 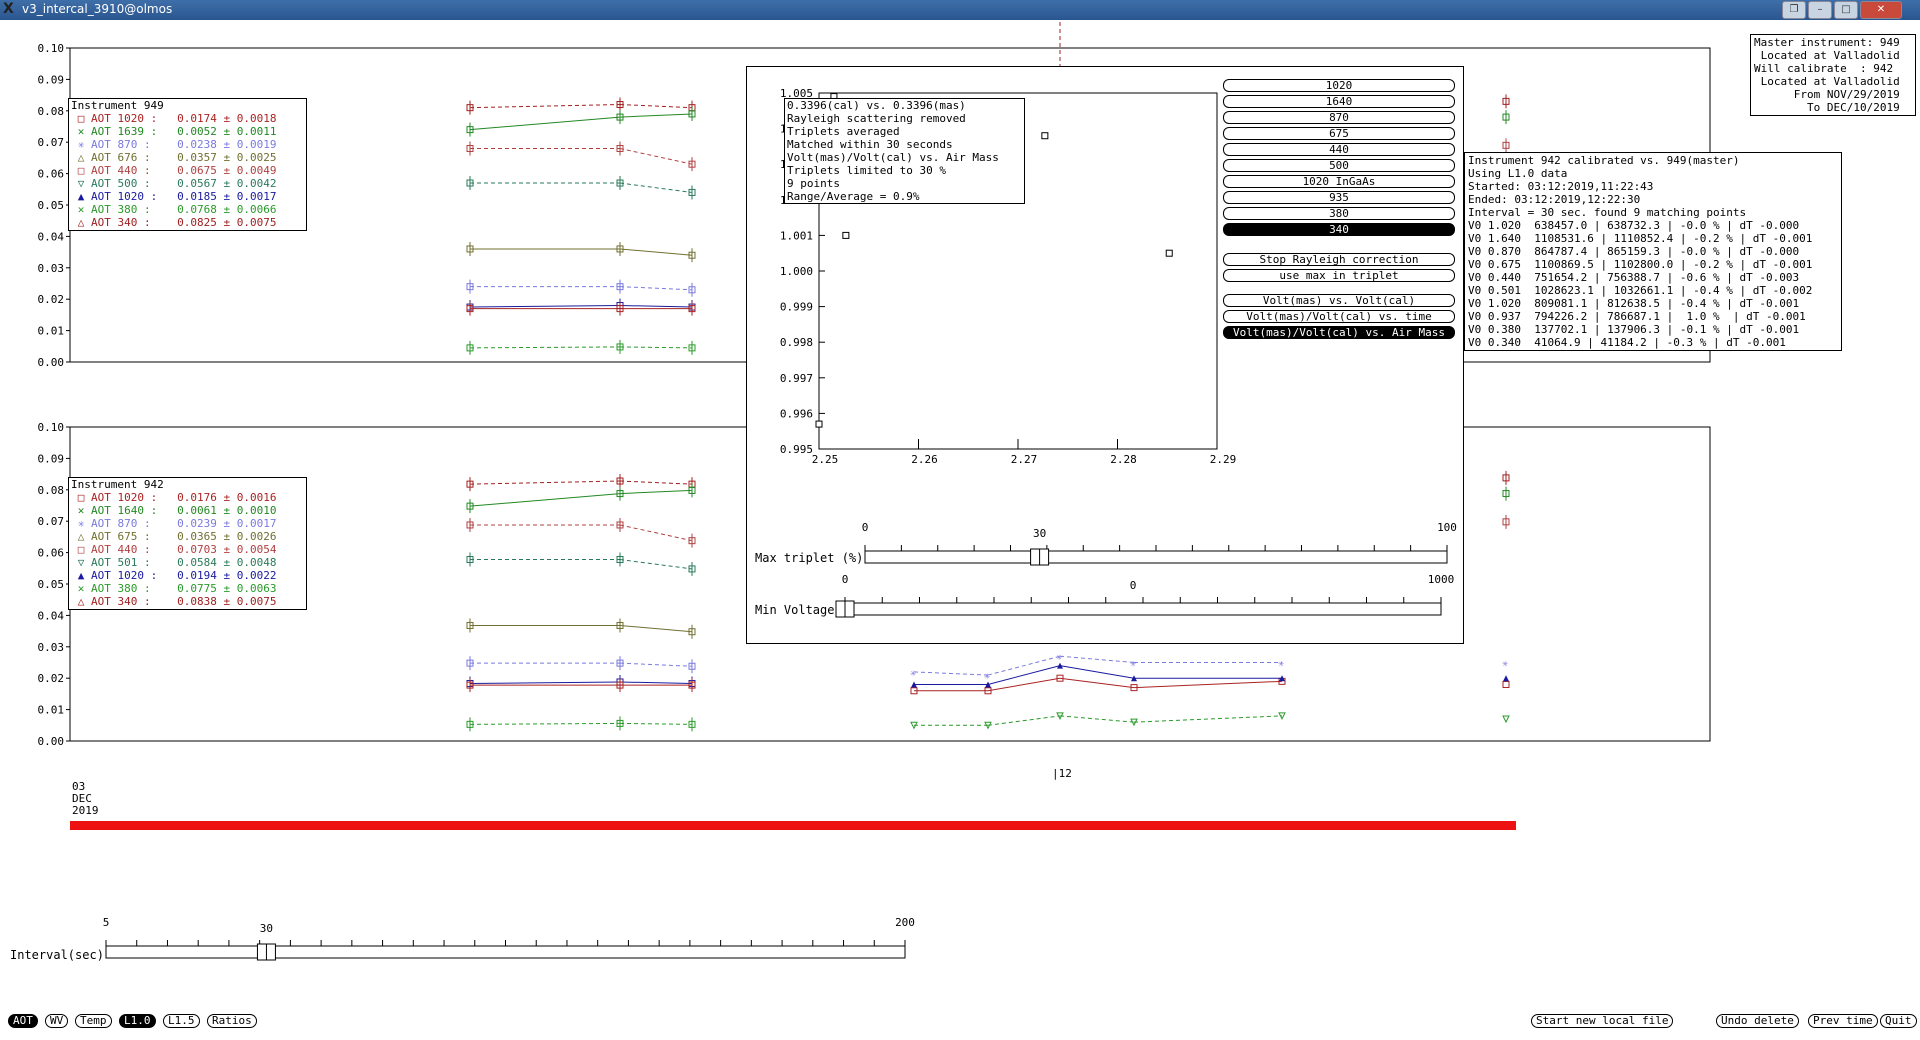 What do you see at coordinates (51, 79) in the screenshot?
I see `y-tick-label: 0.09` at bounding box center [51, 79].